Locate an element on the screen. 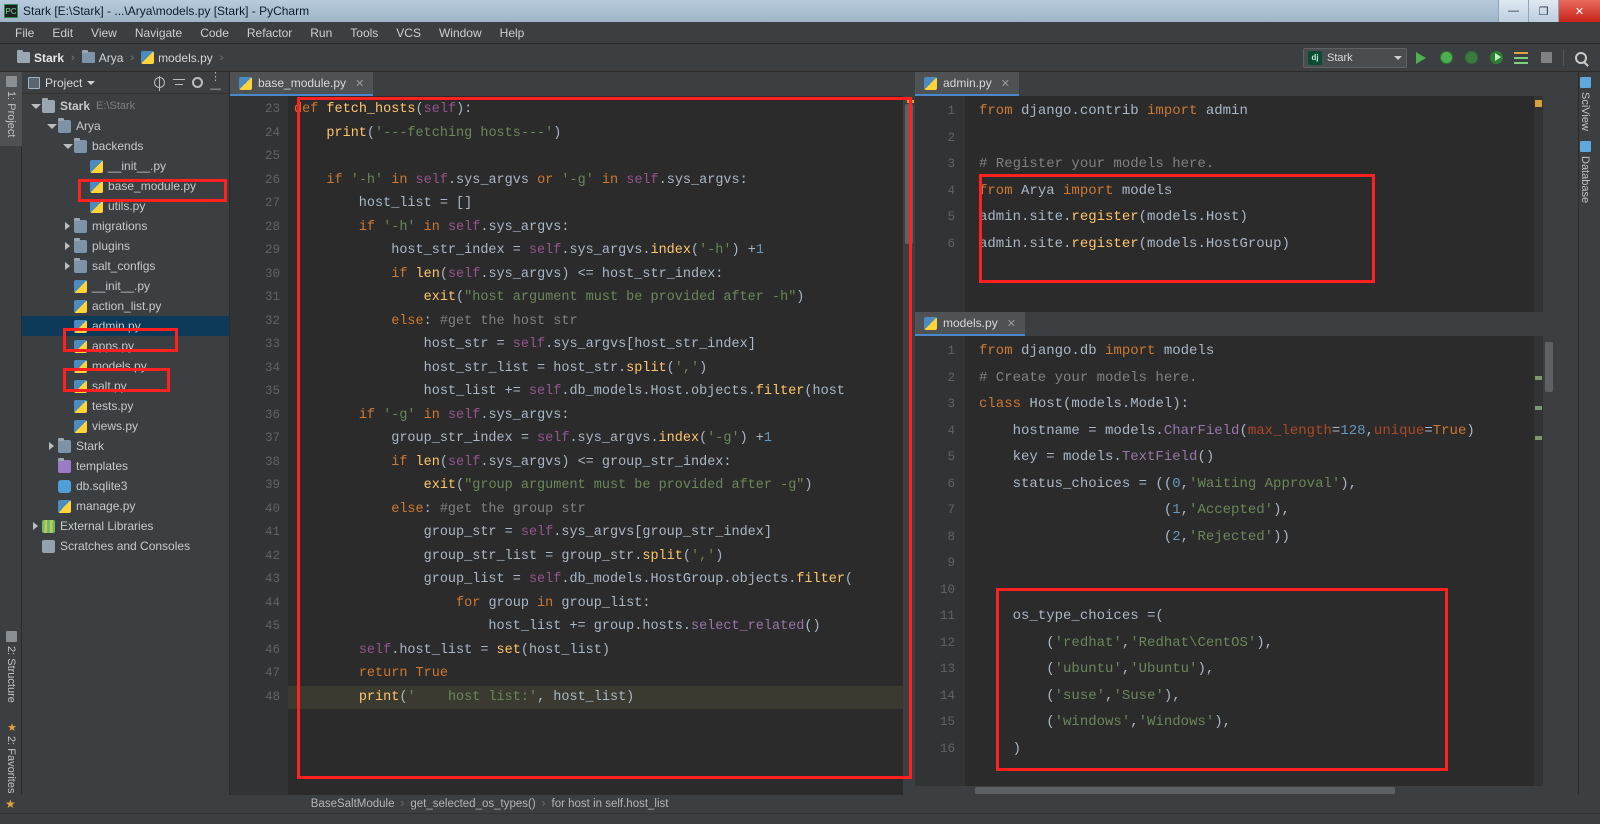 This screenshot has width=1600, height=824. tree-item-manage-py: manage.py is located at coordinates (125, 506).